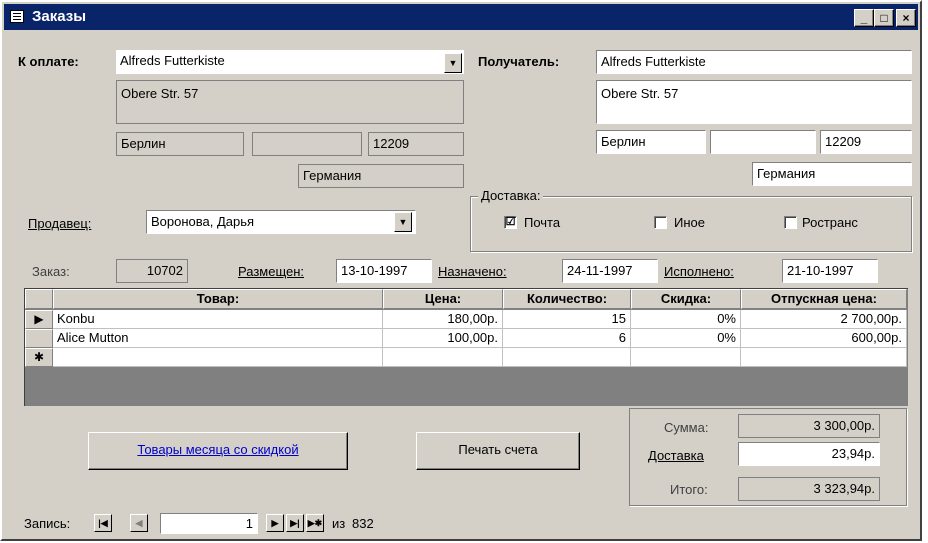 Image resolution: width=928 pixels, height=543 pixels. I want to click on done-label: Исполнено:, so click(699, 271).